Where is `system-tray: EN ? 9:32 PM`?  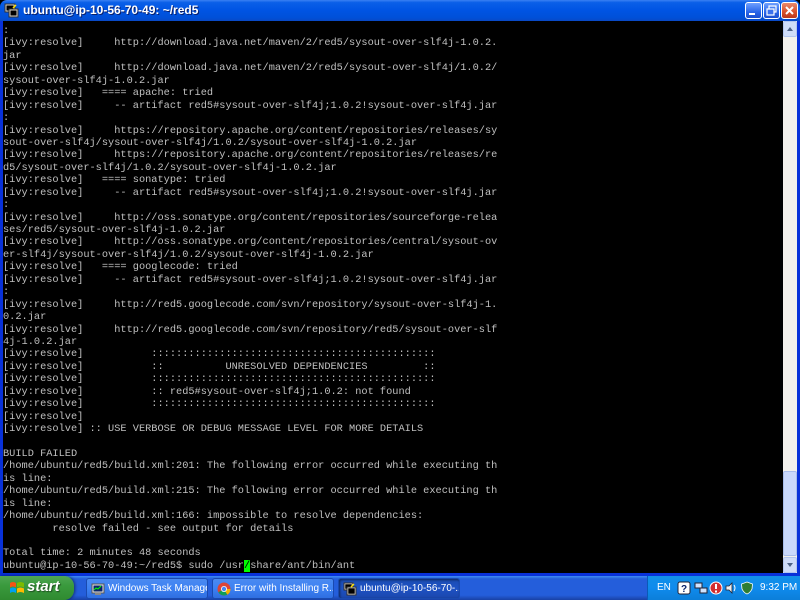 system-tray: EN ? 9:32 PM is located at coordinates (723, 588).